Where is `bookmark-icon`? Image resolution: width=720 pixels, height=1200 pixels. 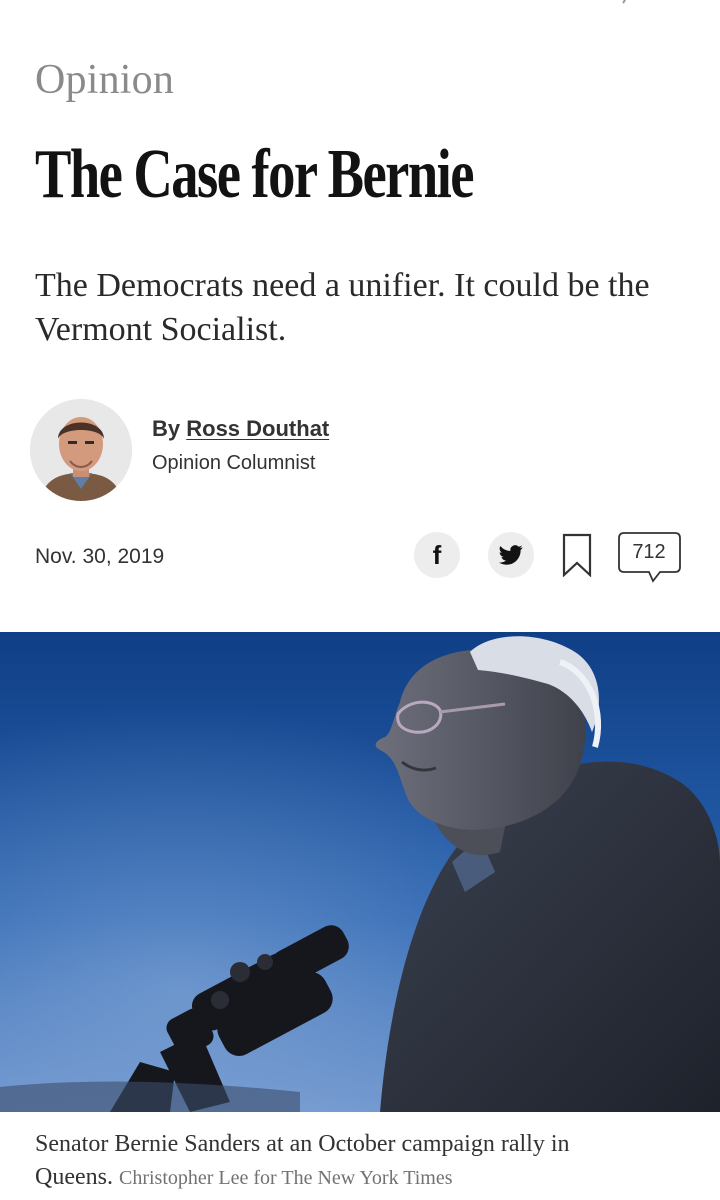 bookmark-icon is located at coordinates (577, 555).